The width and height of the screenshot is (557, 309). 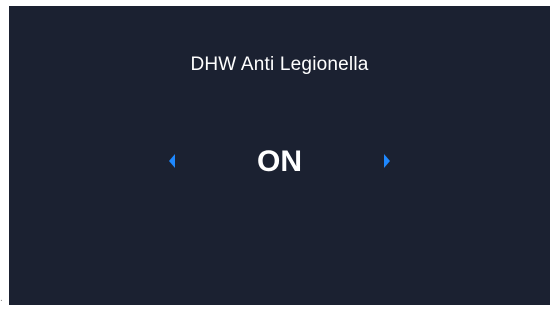 What do you see at coordinates (279, 64) in the screenshot?
I see `setting-title: DHW Anti Legionella` at bounding box center [279, 64].